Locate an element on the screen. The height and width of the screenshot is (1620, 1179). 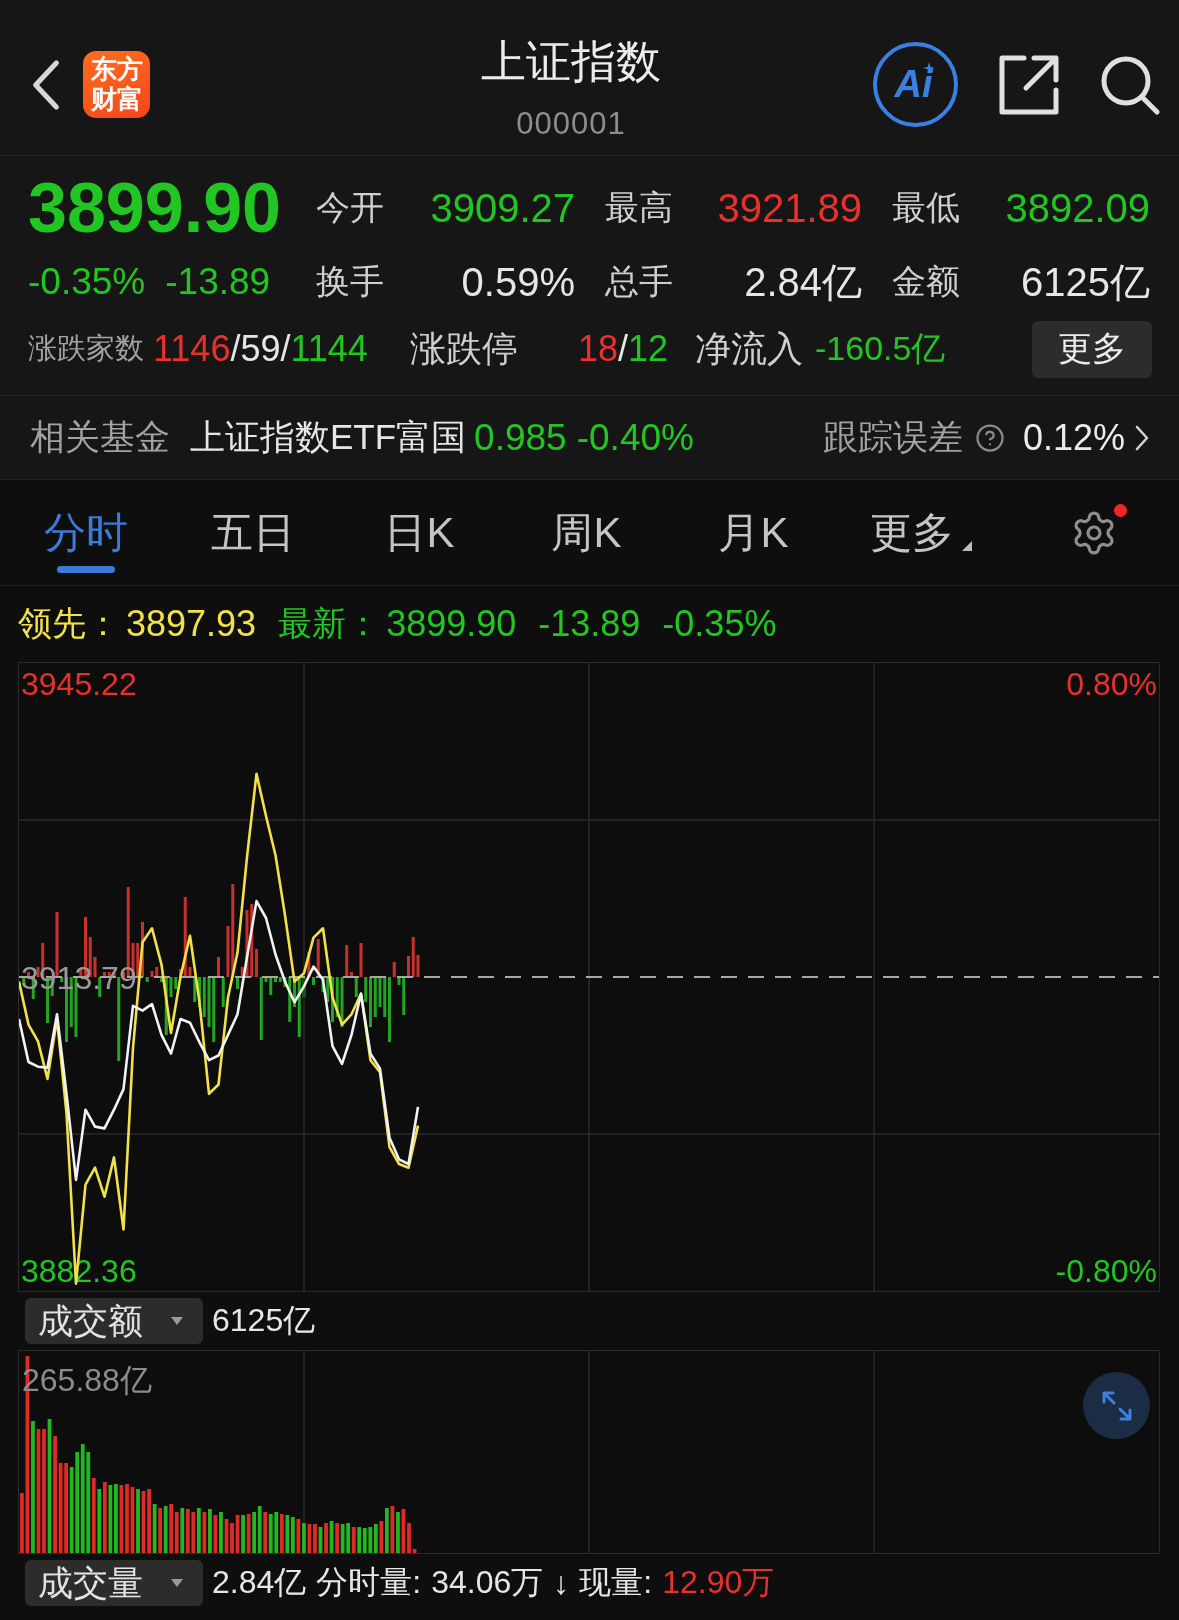
index-code: 000001 is located at coordinates (571, 124).